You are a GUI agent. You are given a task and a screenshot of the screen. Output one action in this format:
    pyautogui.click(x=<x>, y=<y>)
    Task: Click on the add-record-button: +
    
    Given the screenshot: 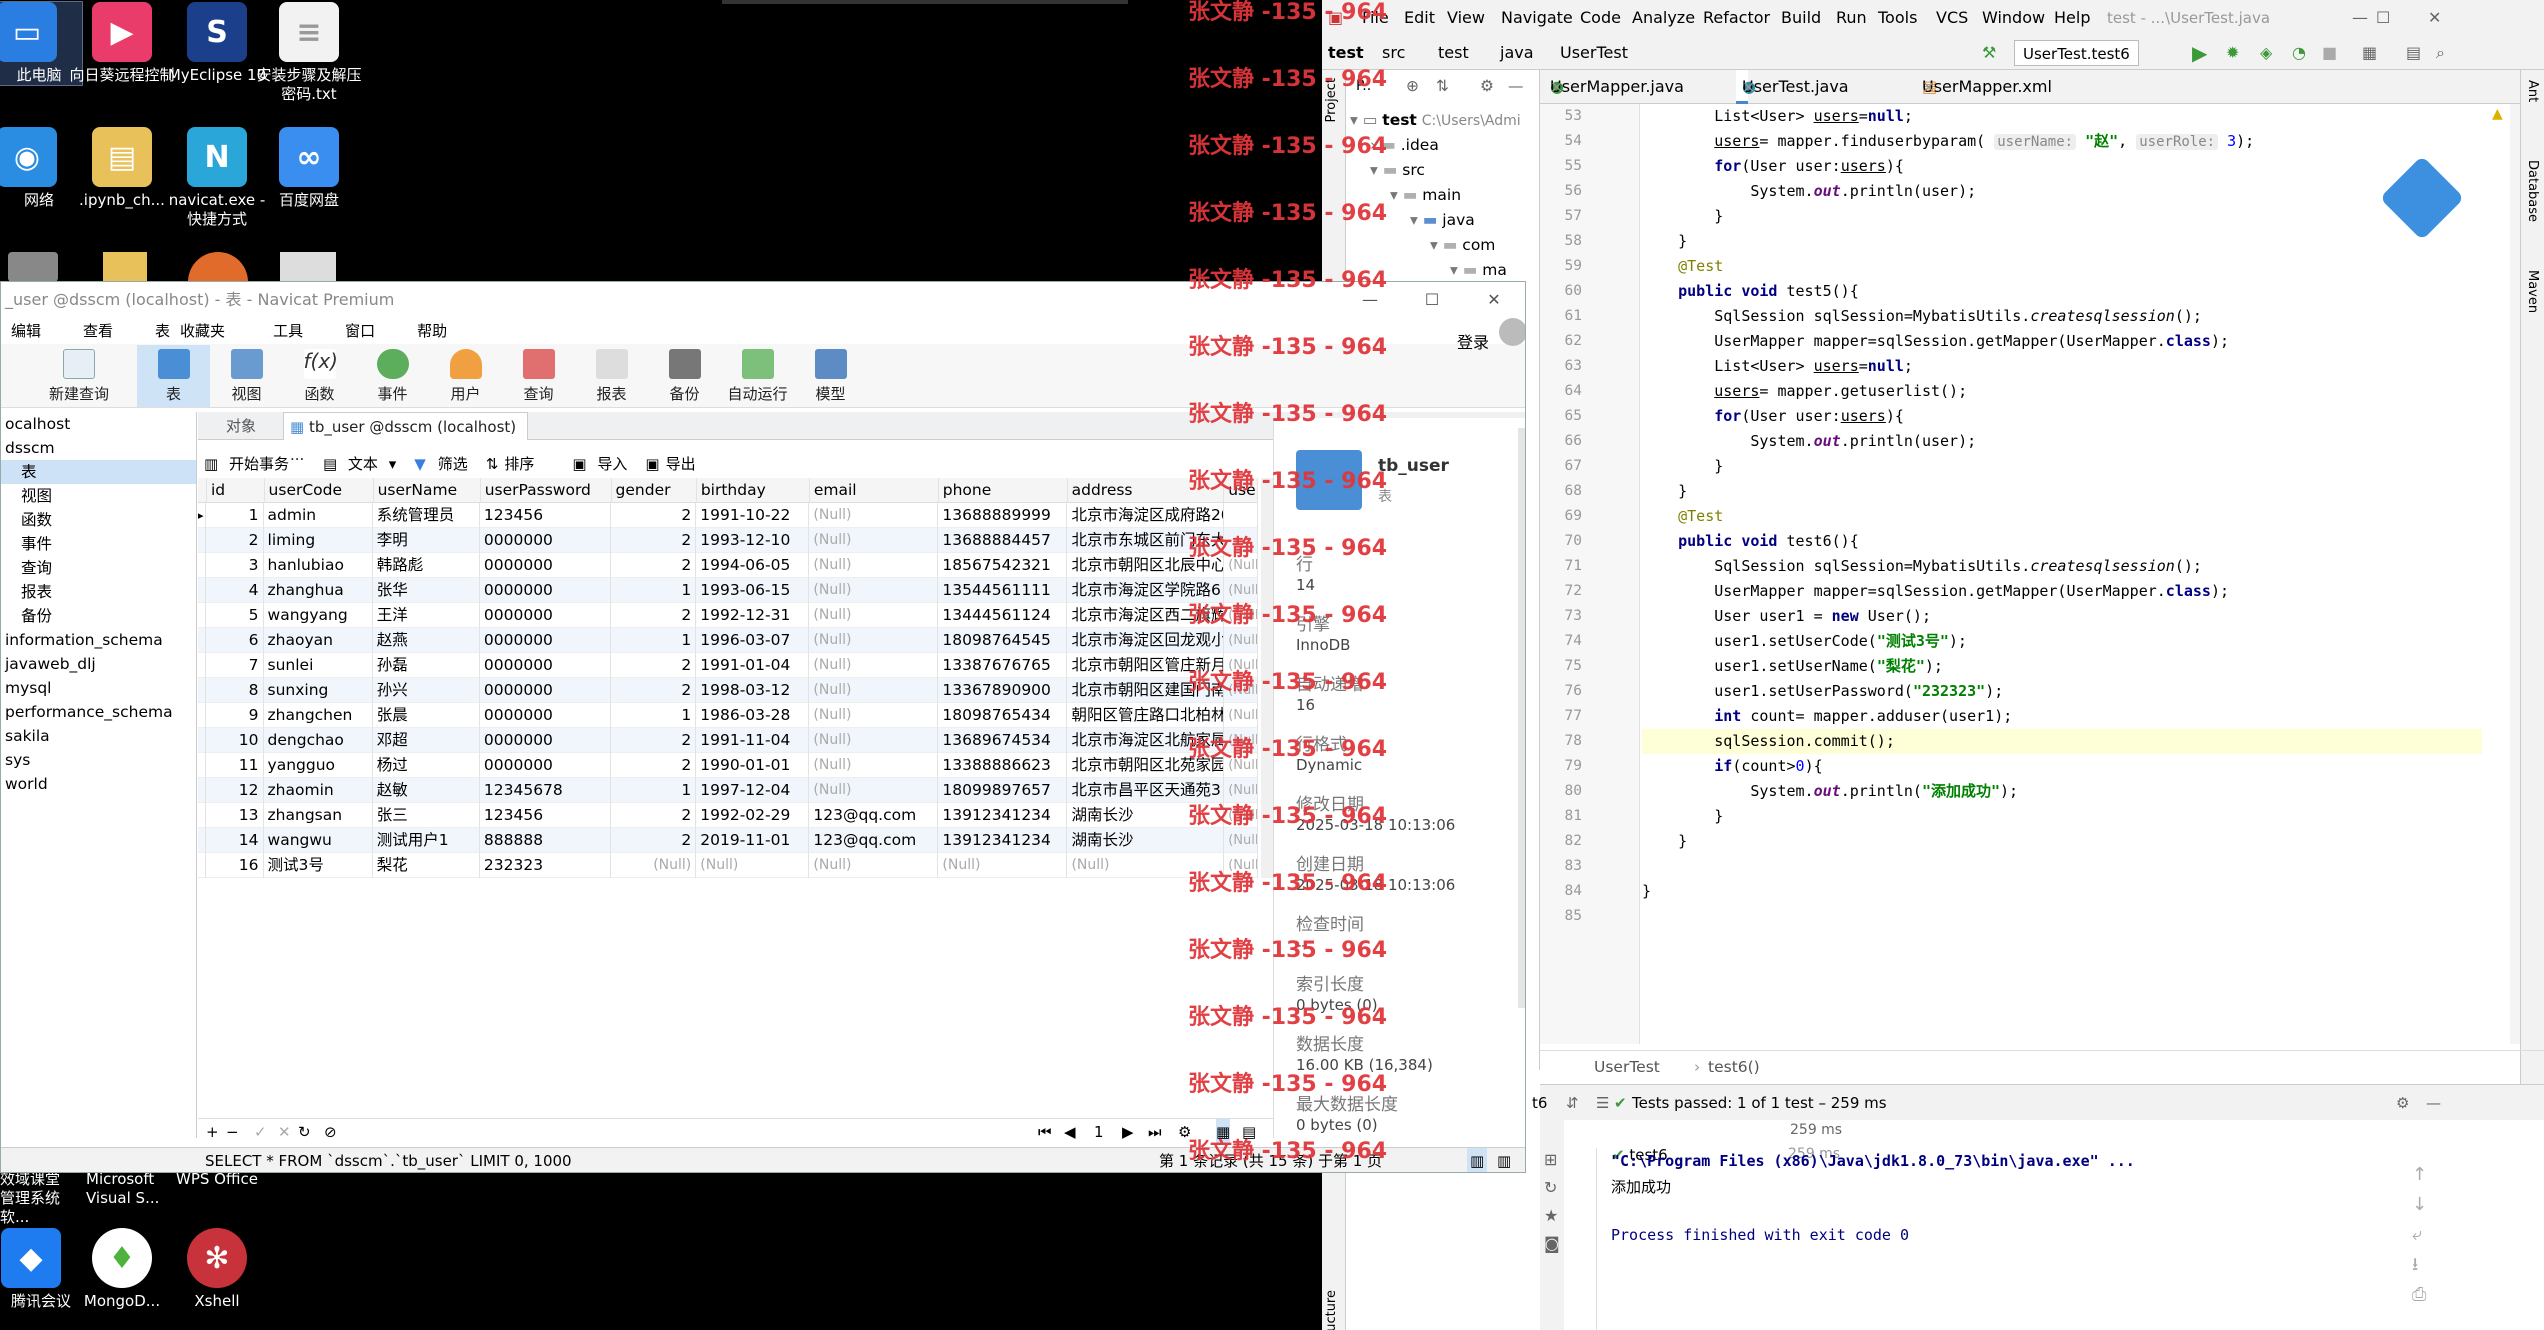 What is the action you would take?
    pyautogui.click(x=212, y=1132)
    